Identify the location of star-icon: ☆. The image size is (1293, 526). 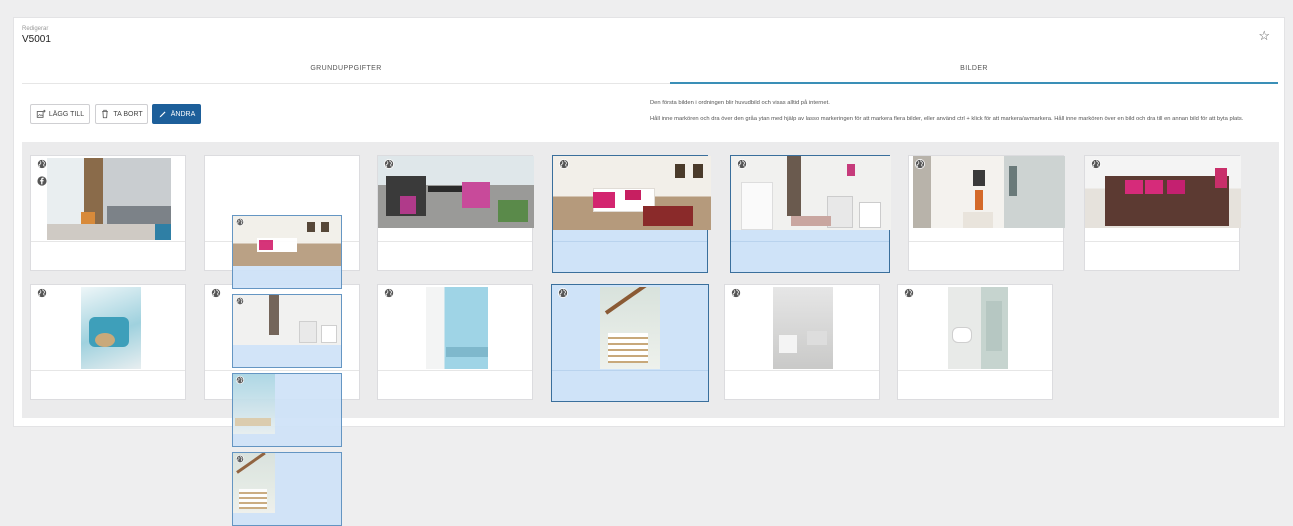
(1264, 36).